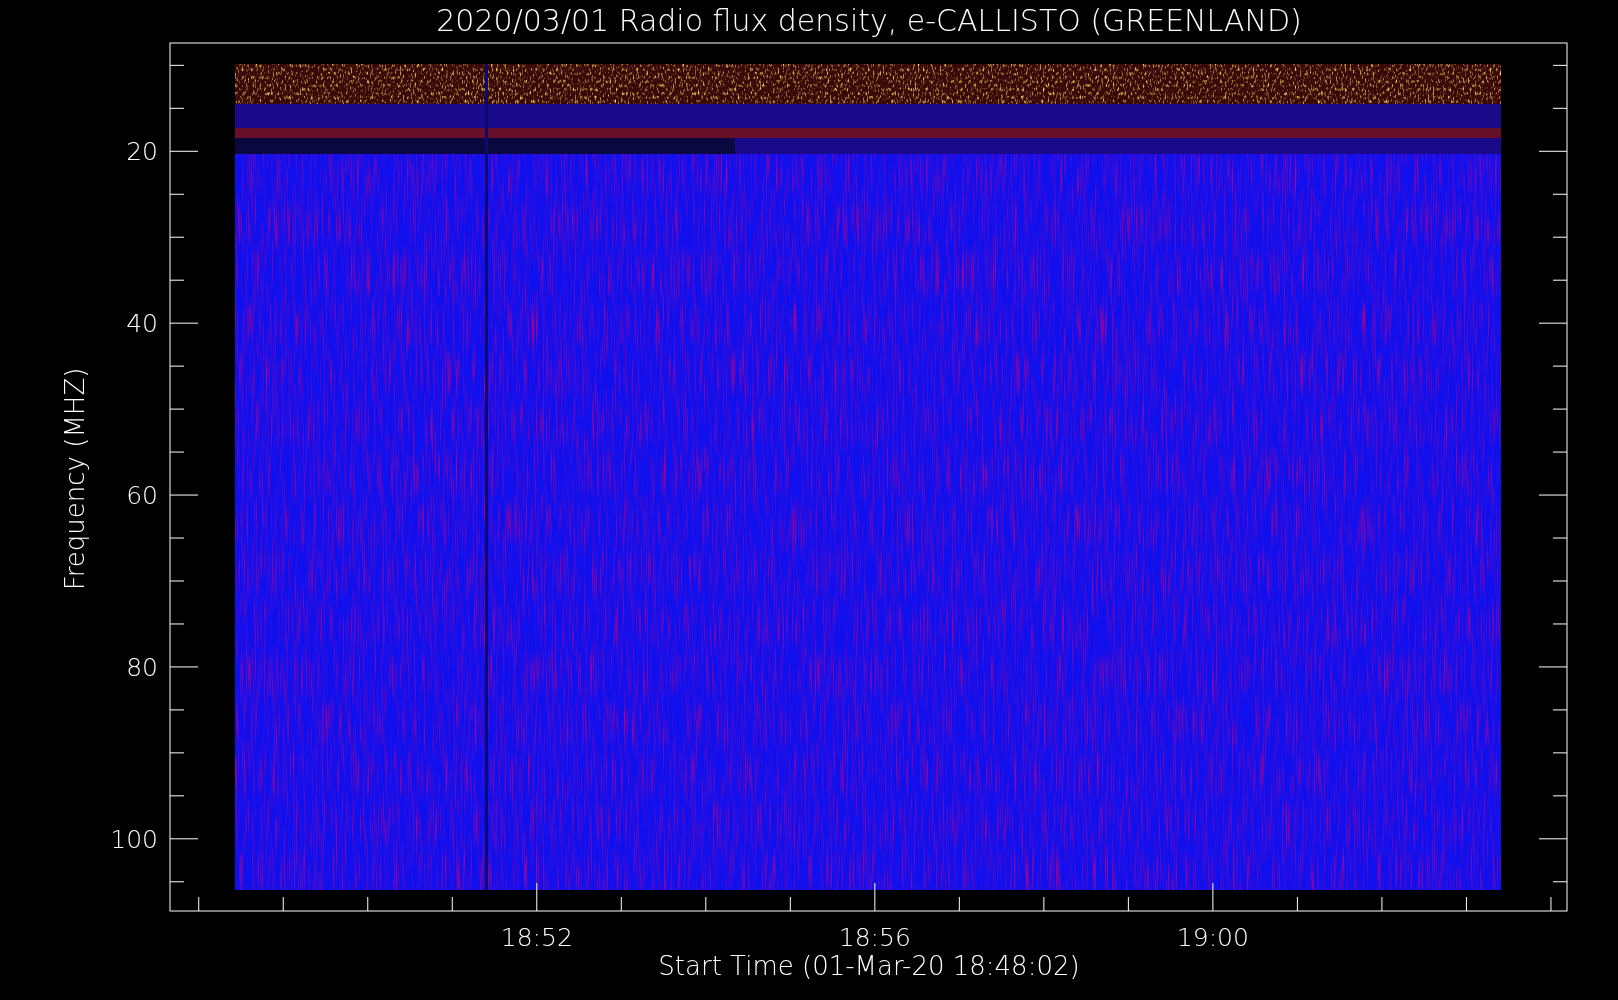 The width and height of the screenshot is (1618, 1000). What do you see at coordinates (536, 937) in the screenshot?
I see `x-tick-label: 18:52` at bounding box center [536, 937].